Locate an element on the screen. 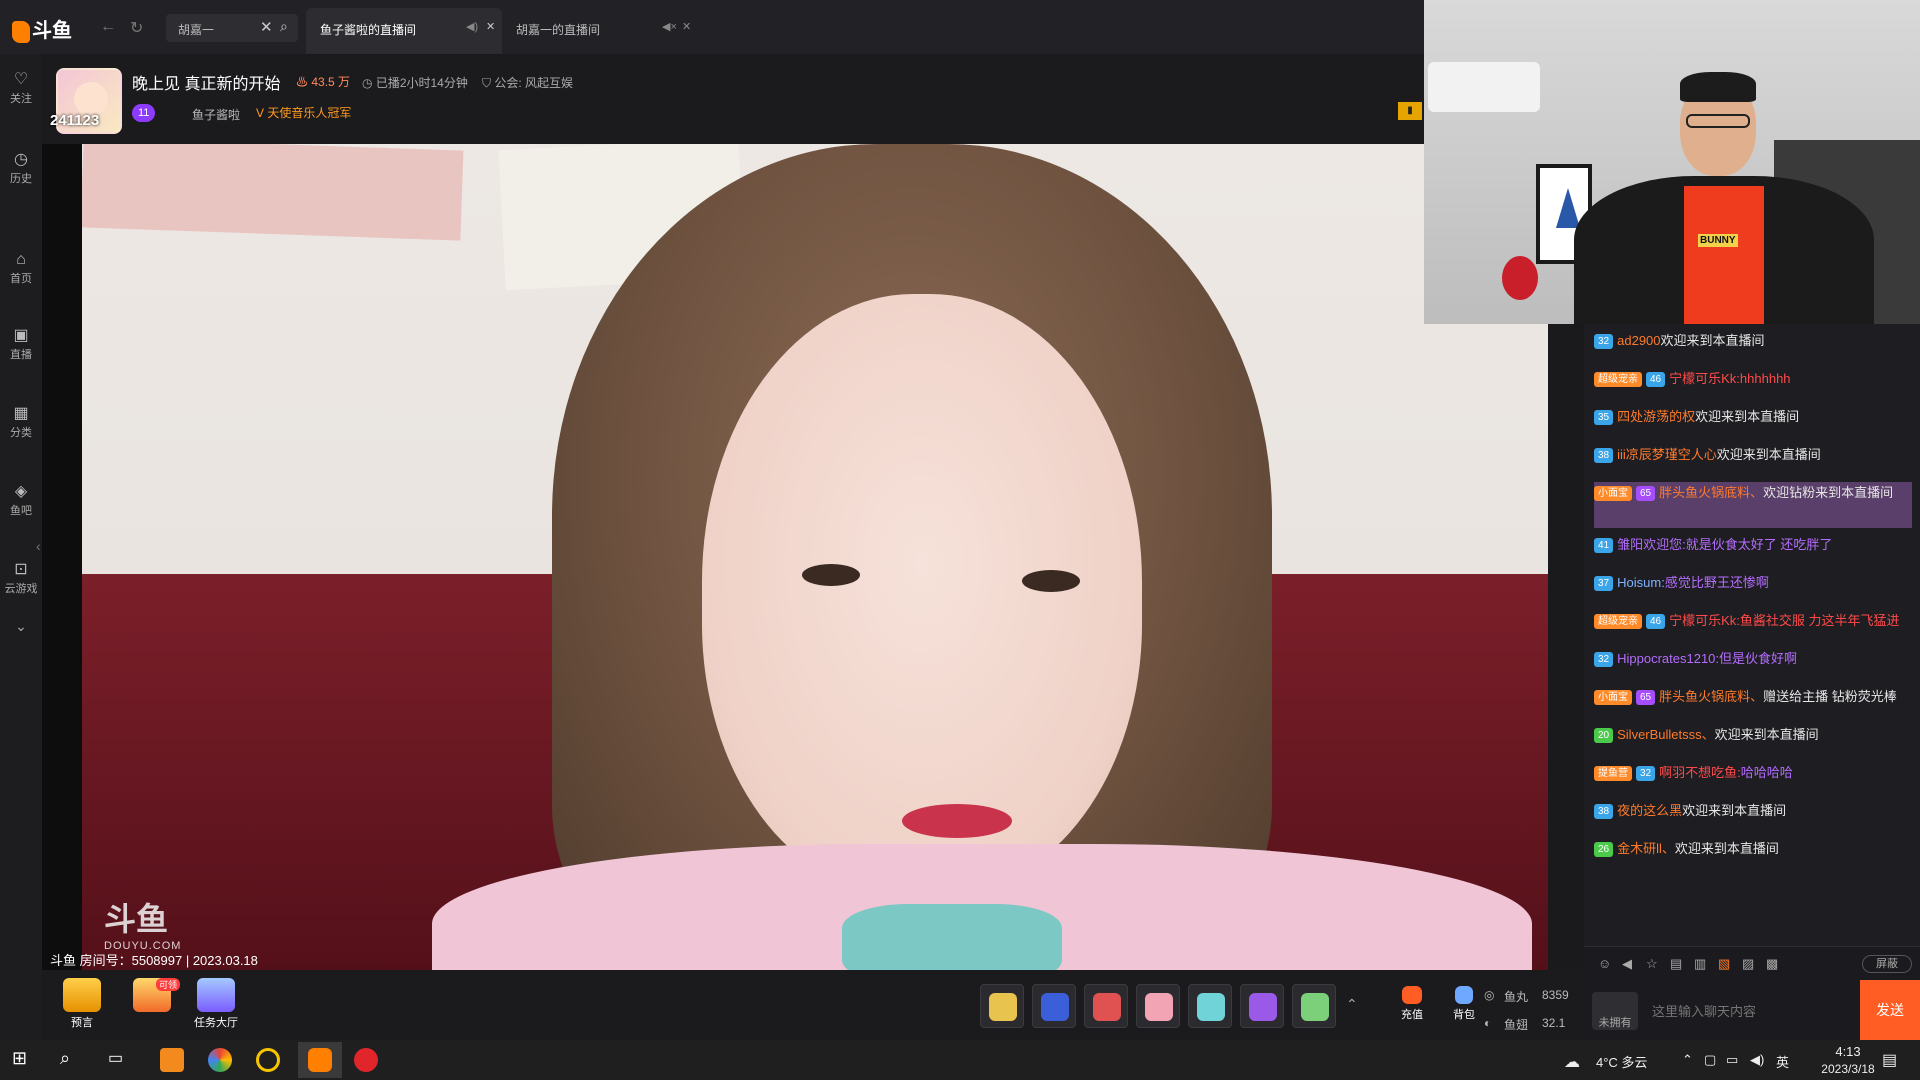  barrage-icon: ▧ is located at coordinates (1724, 964).